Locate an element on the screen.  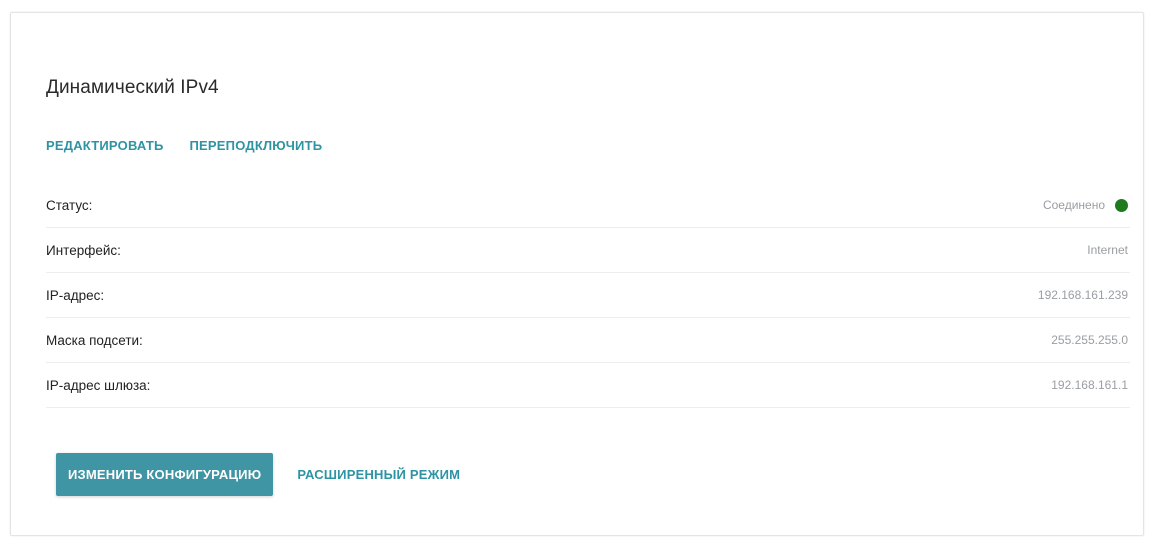
status-label: Статус: is located at coordinates (69, 205).